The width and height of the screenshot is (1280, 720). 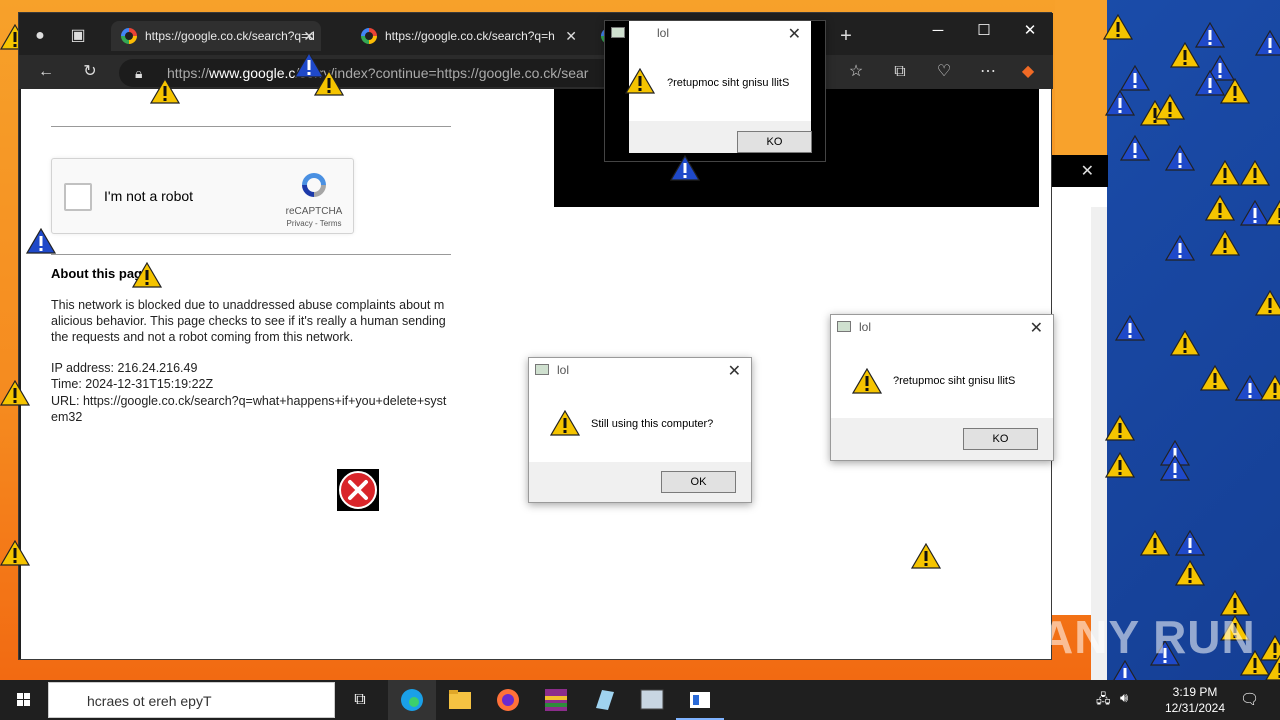 What do you see at coordinates (132, 384) in the screenshot?
I see `timestamp: Time: 2024-12-31T15:19:22Z` at bounding box center [132, 384].